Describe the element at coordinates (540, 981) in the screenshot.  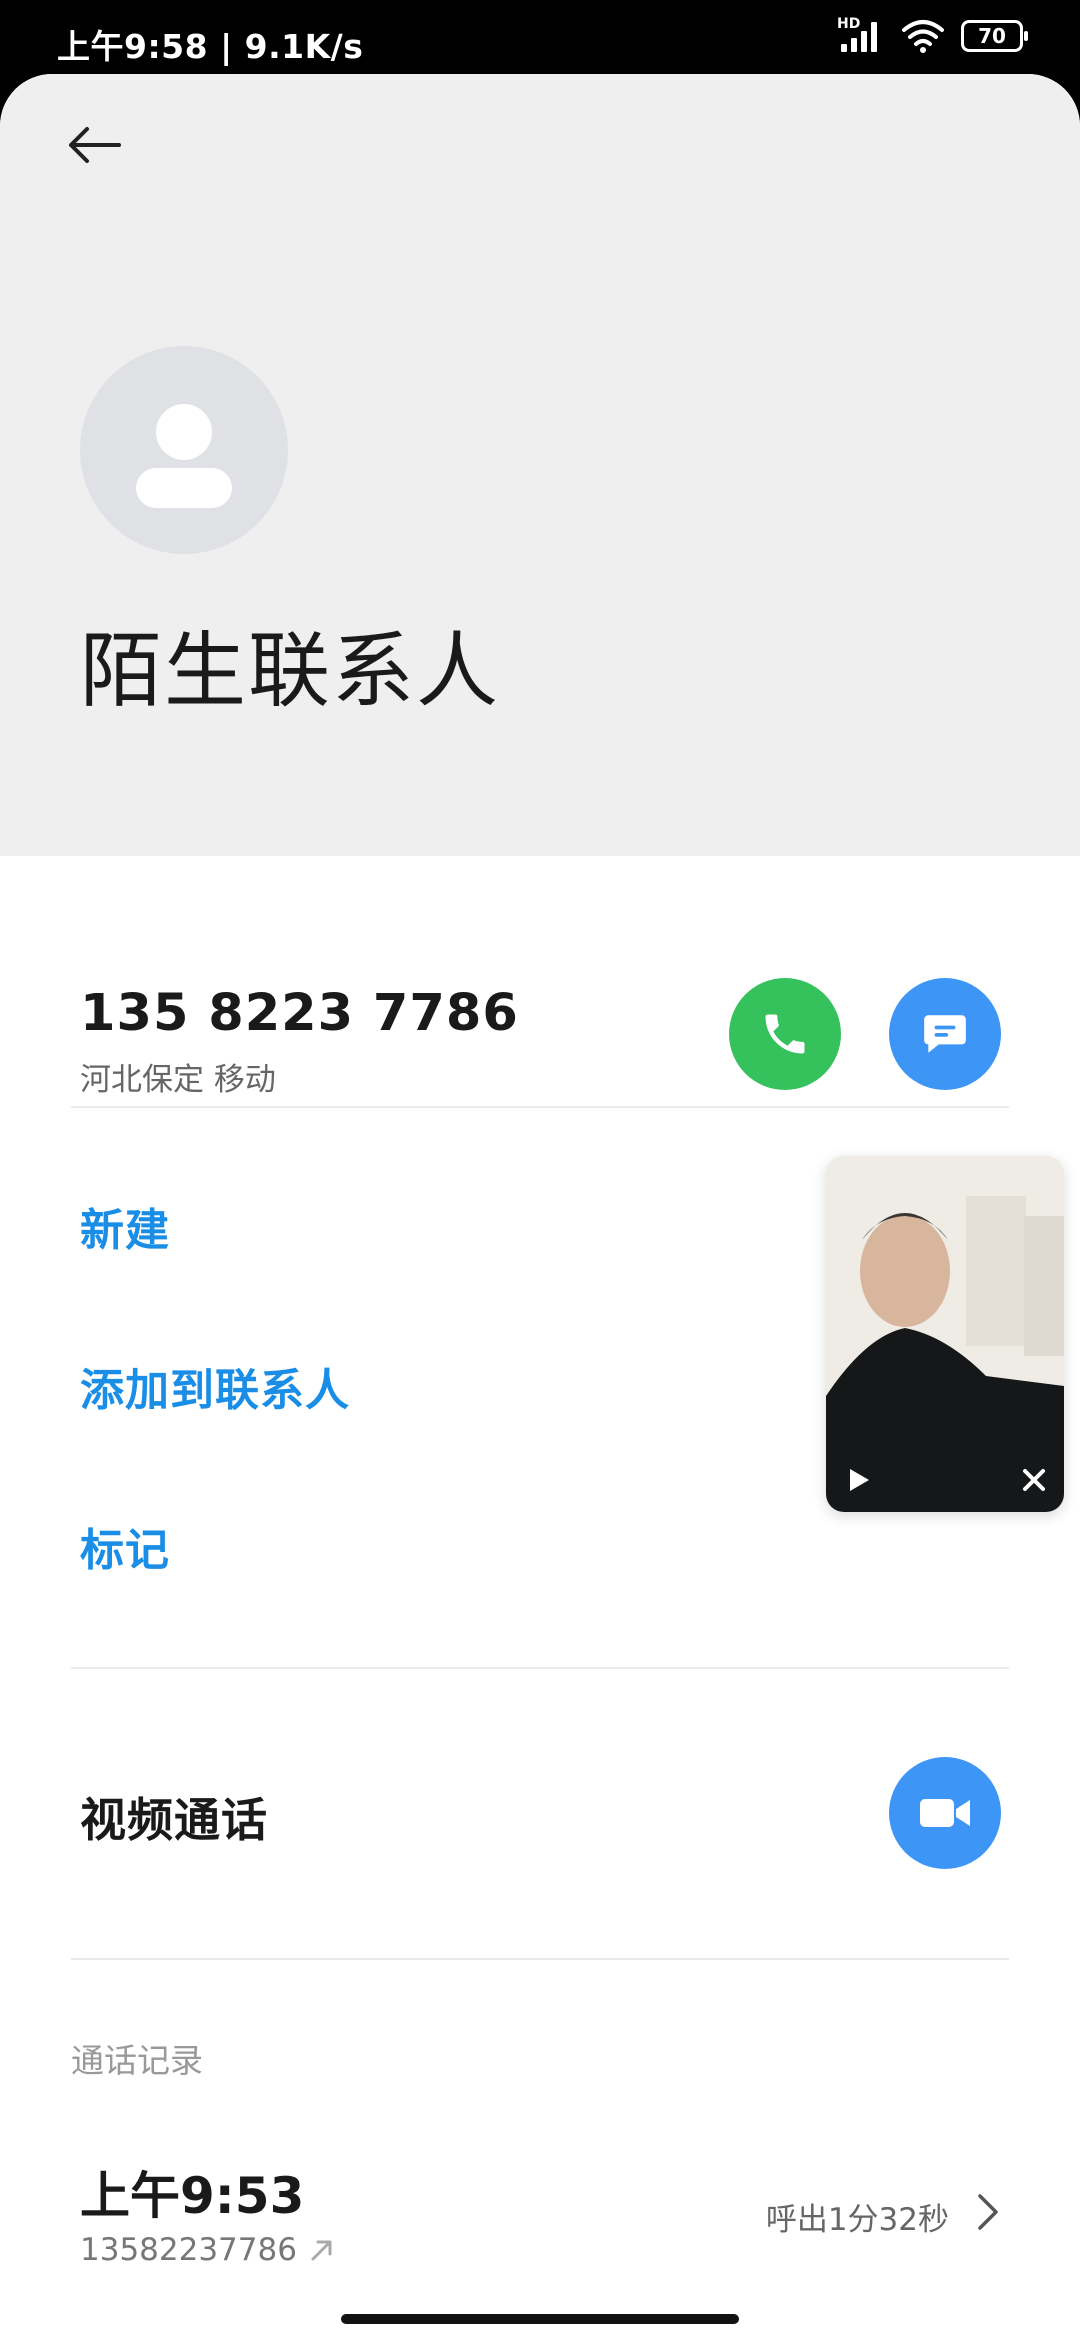
I see `phone-number-row: 135 8223 7786 河北保定 移动` at that location.